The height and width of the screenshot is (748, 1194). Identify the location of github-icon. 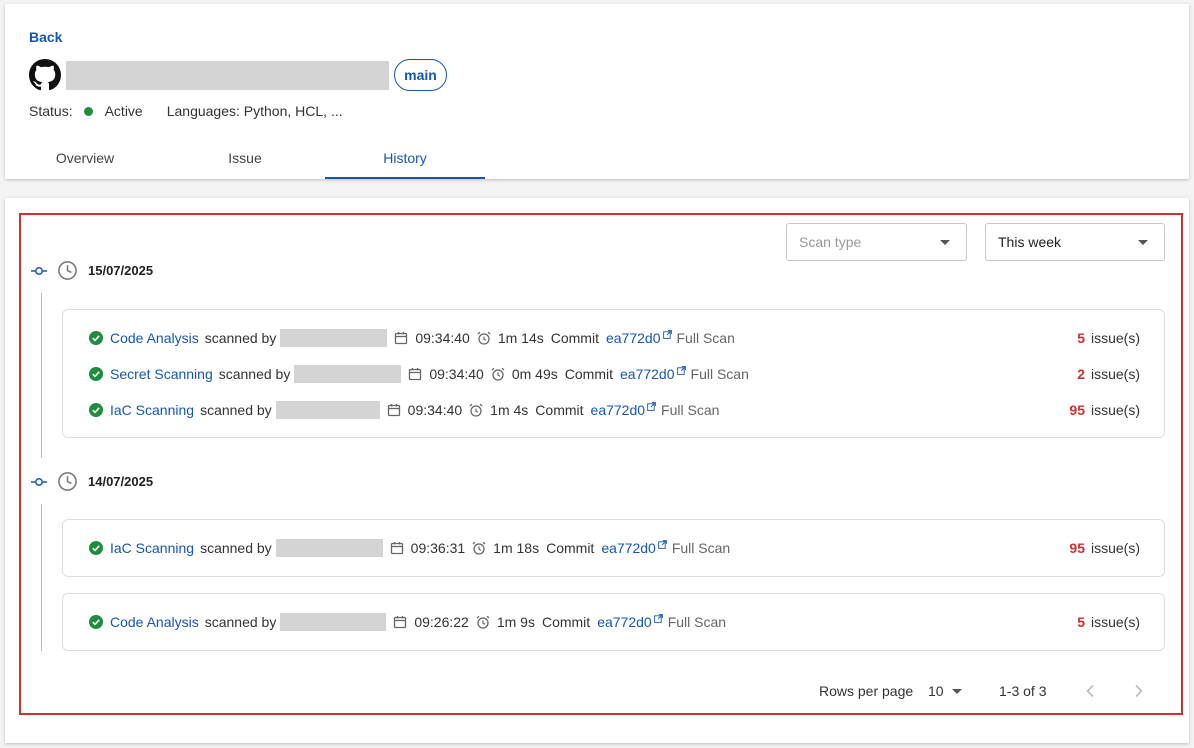
(45, 75).